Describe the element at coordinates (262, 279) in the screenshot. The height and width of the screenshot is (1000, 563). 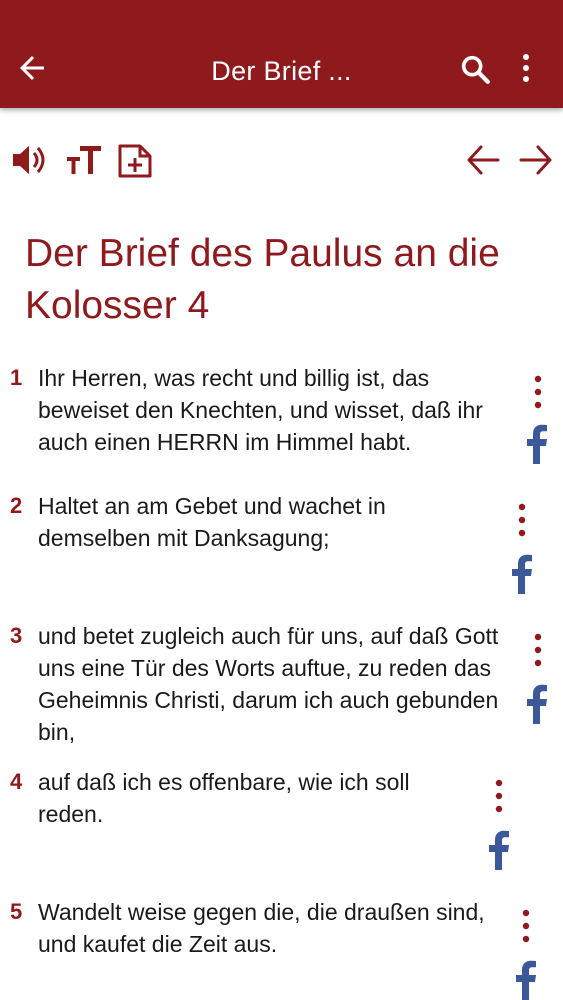
I see `chapter-title: Der Brief des Paulus an die Kolosser 4` at that location.